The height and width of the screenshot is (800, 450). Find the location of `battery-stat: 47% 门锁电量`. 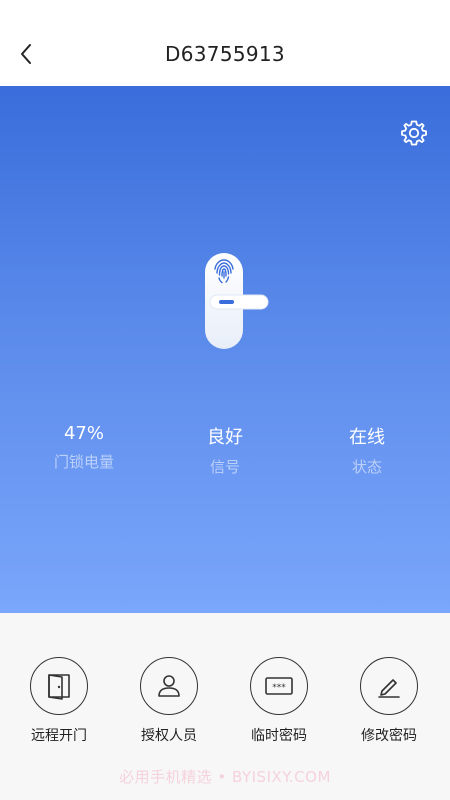

battery-stat: 47% 门锁电量 is located at coordinates (84, 450).